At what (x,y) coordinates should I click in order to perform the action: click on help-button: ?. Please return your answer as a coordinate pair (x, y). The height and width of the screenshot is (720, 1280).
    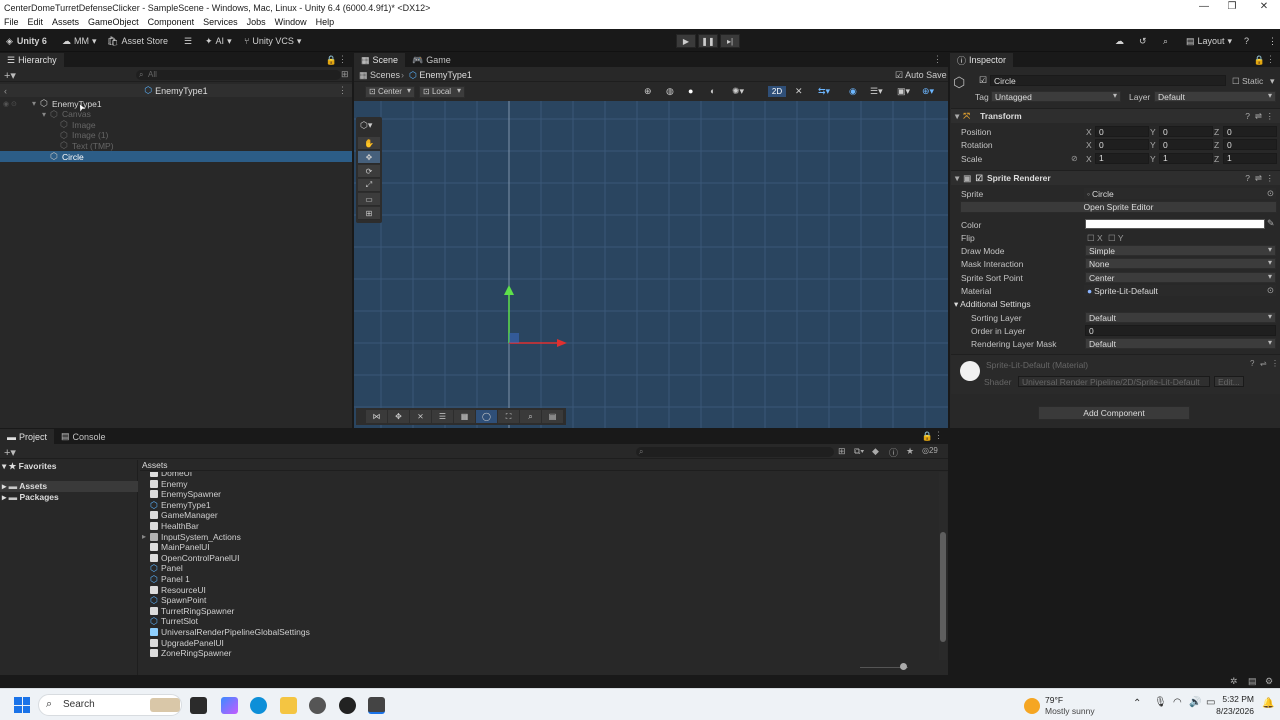
    Looking at the image, I should click on (1246, 41).